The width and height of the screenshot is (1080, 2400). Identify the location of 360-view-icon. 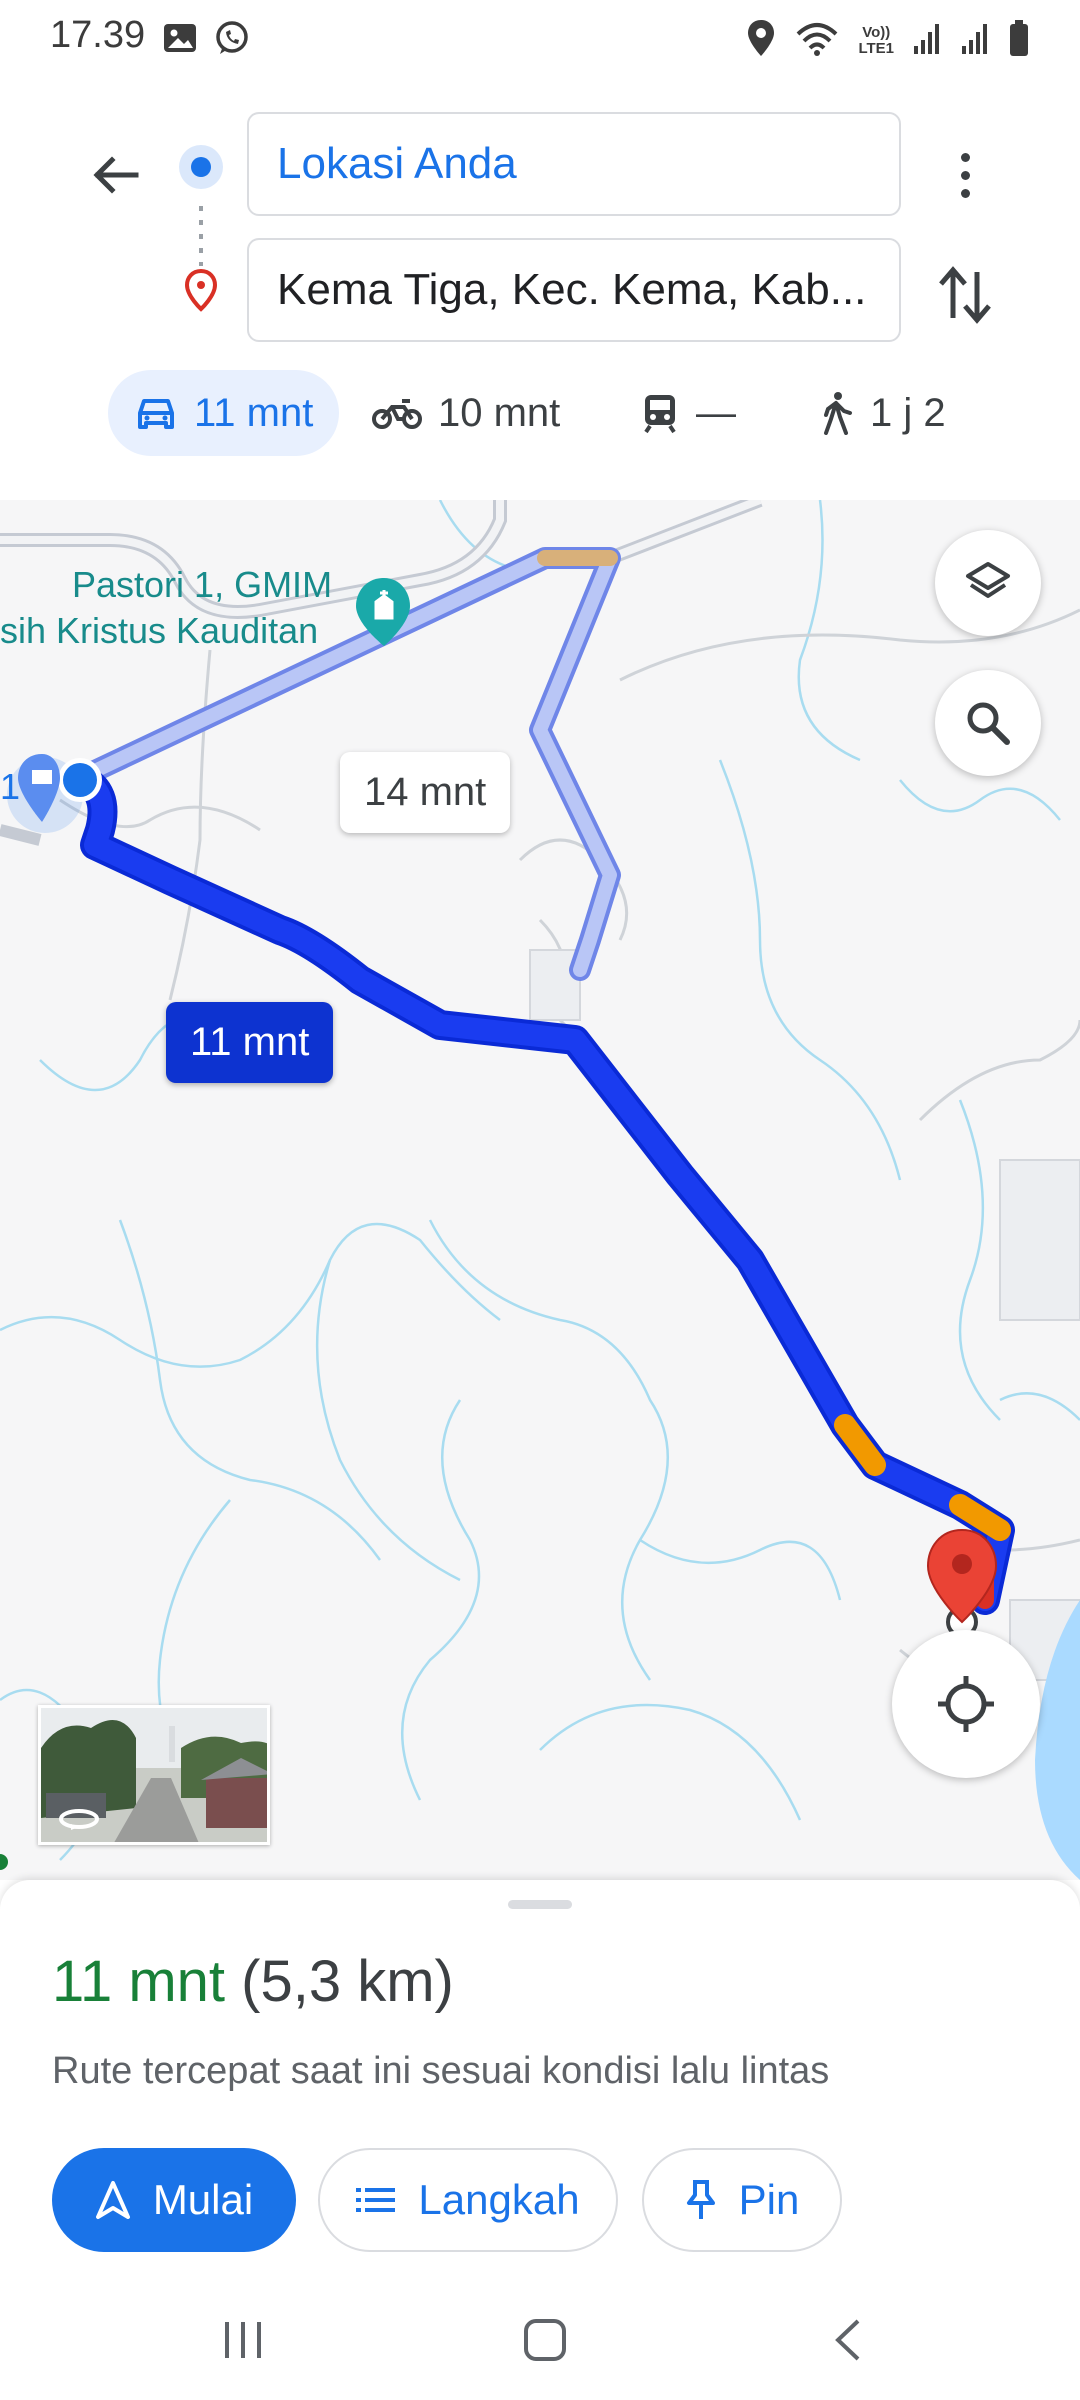
(79, 1819).